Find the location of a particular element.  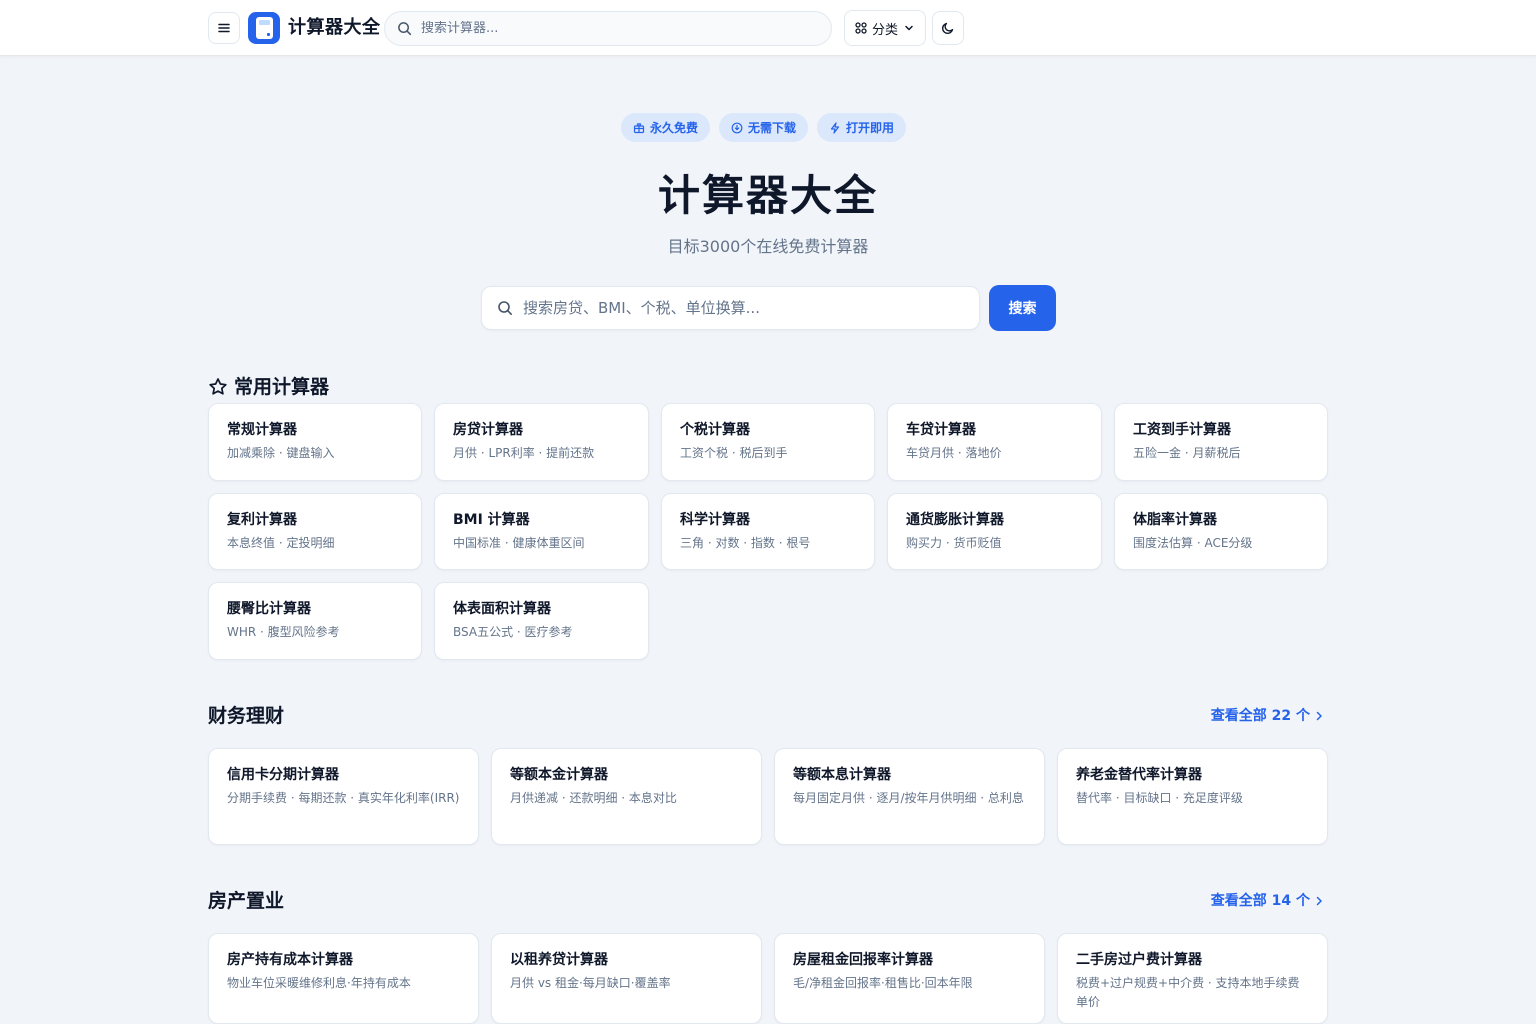

card-desc: 毛/净租金回报率·租售比·回本年限 is located at coordinates (883, 983).